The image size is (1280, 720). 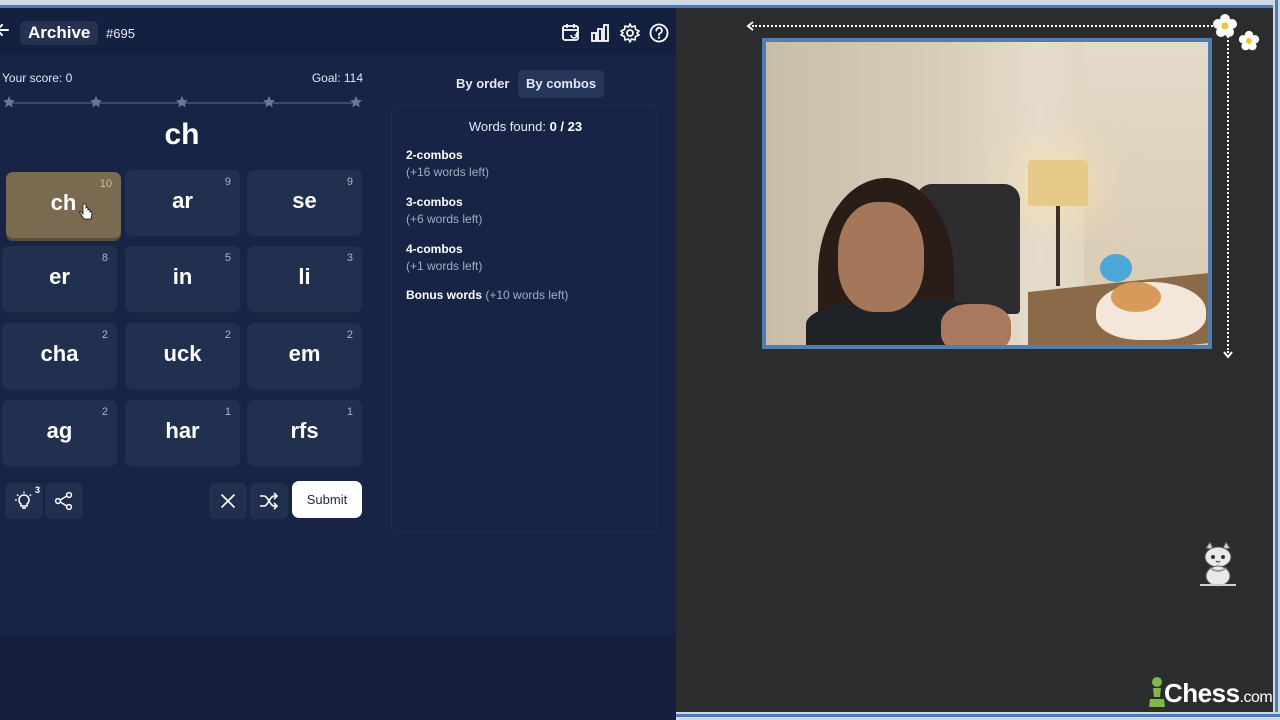 What do you see at coordinates (5, 30) in the screenshot?
I see `back-arrow-icon` at bounding box center [5, 30].